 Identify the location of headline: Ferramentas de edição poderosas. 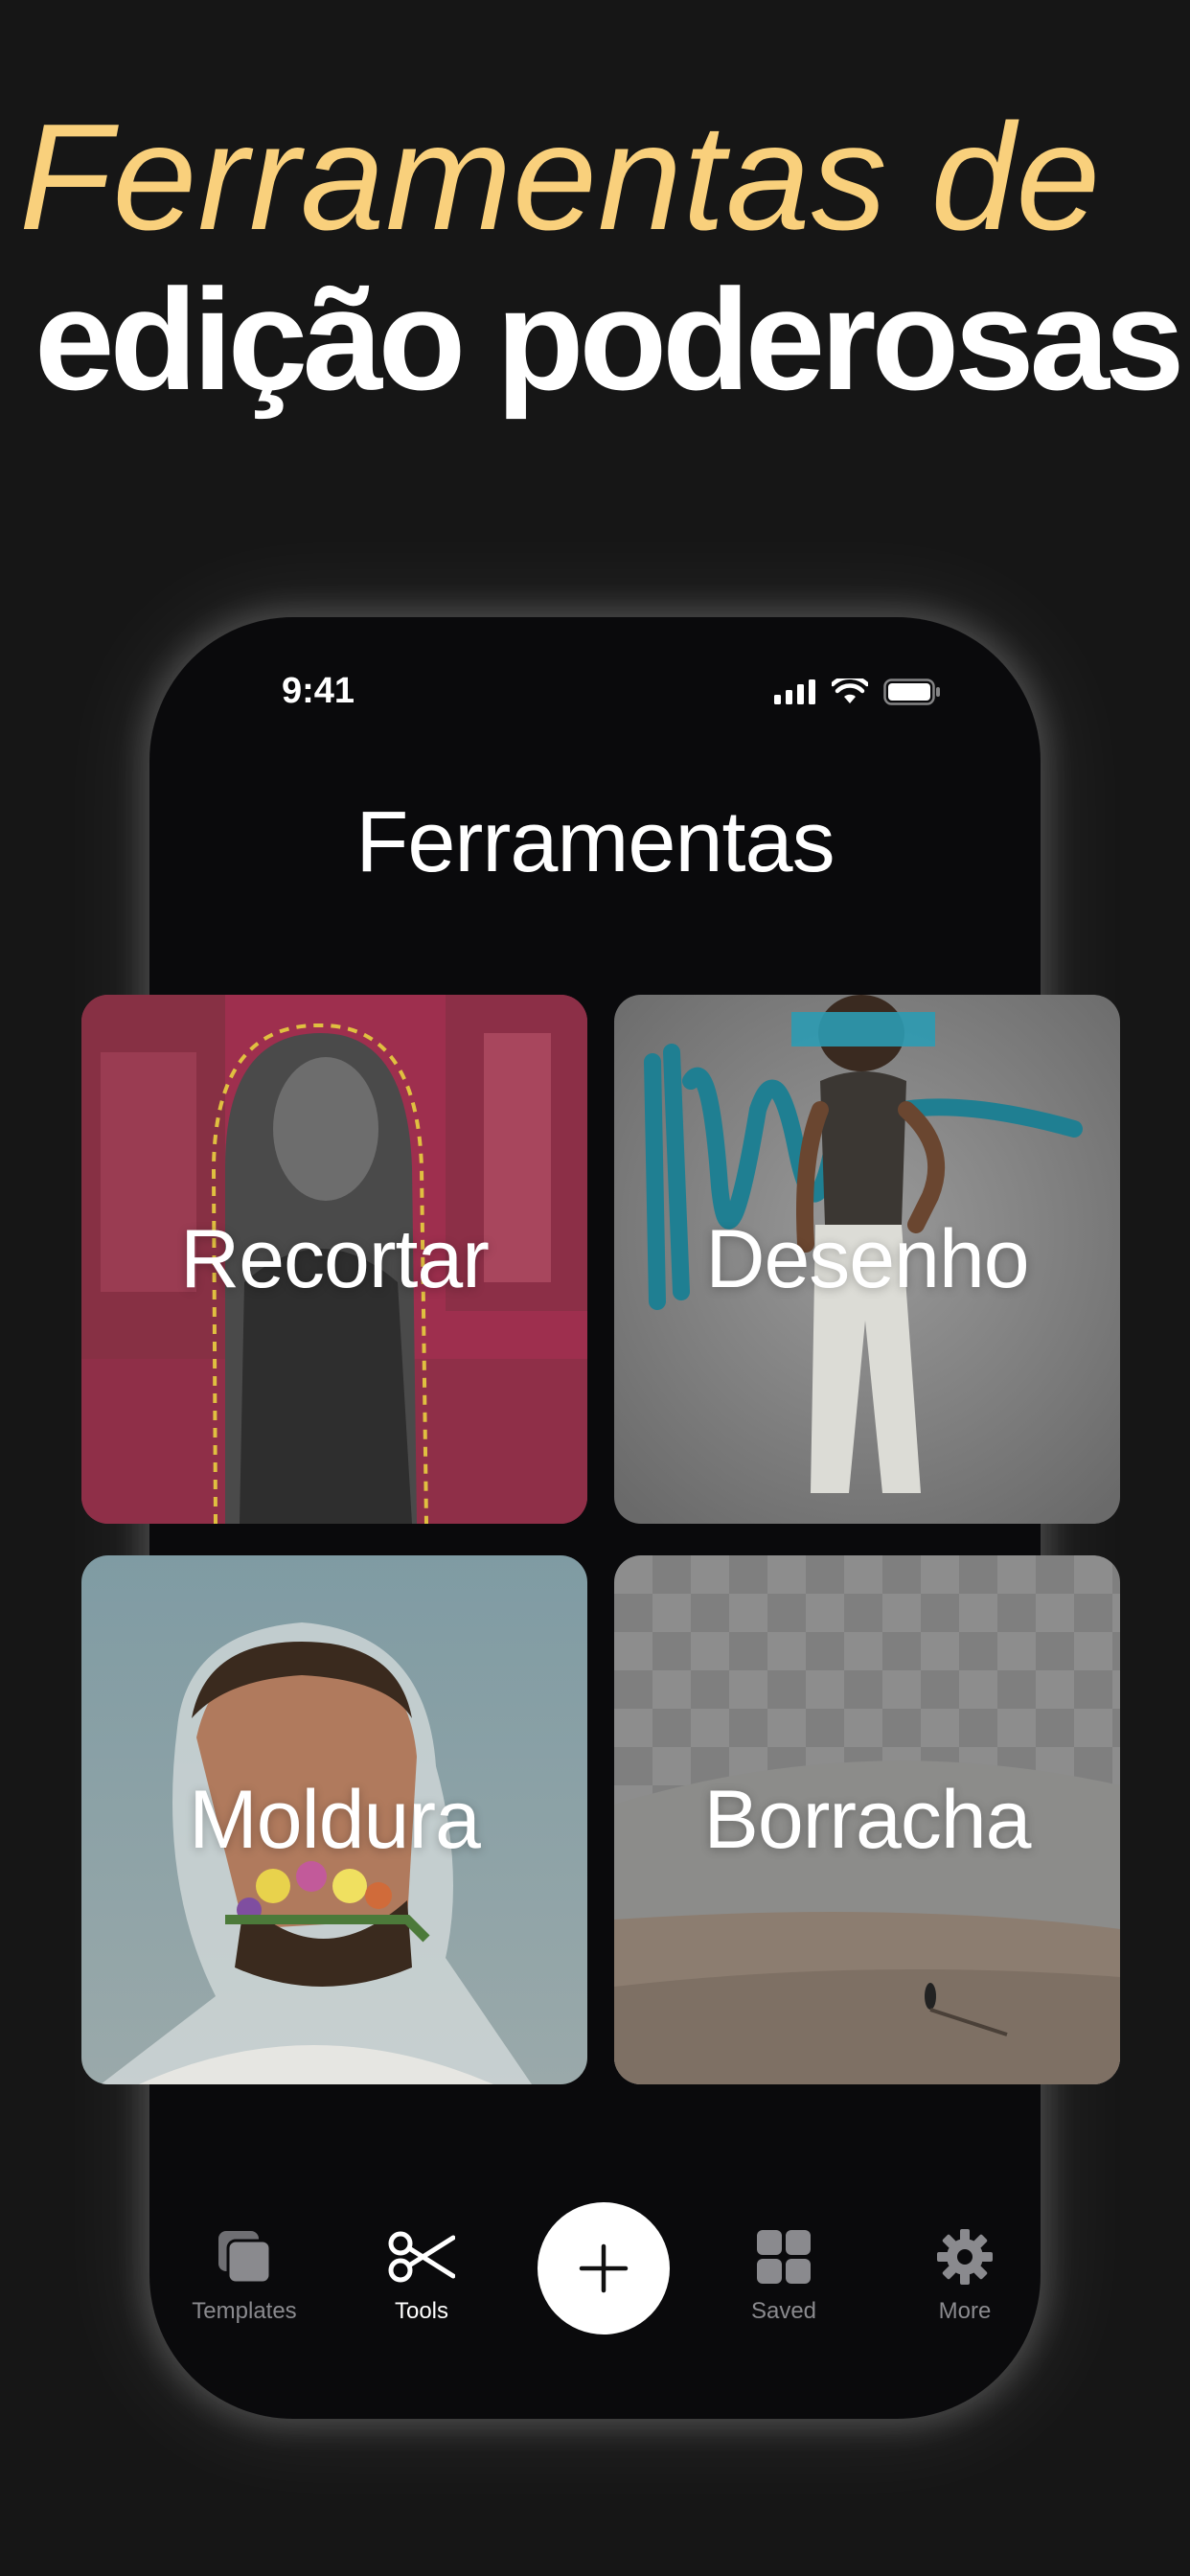
(595, 258).